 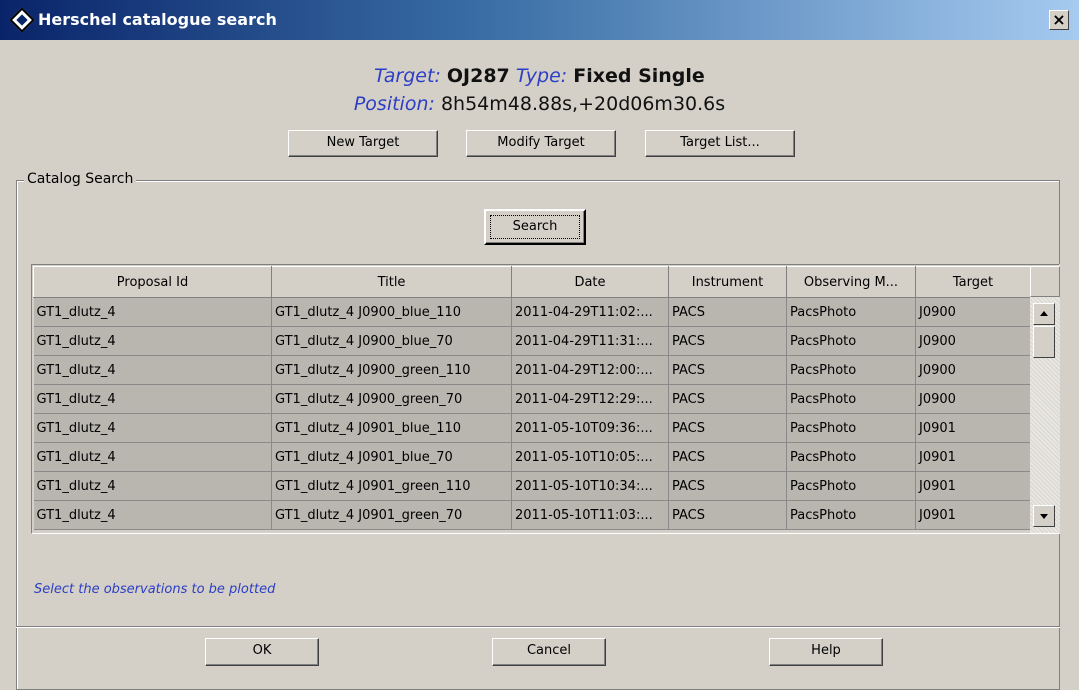 I want to click on cell-title: GT1_dlutz_4 J0900_green_70, so click(x=391, y=399).